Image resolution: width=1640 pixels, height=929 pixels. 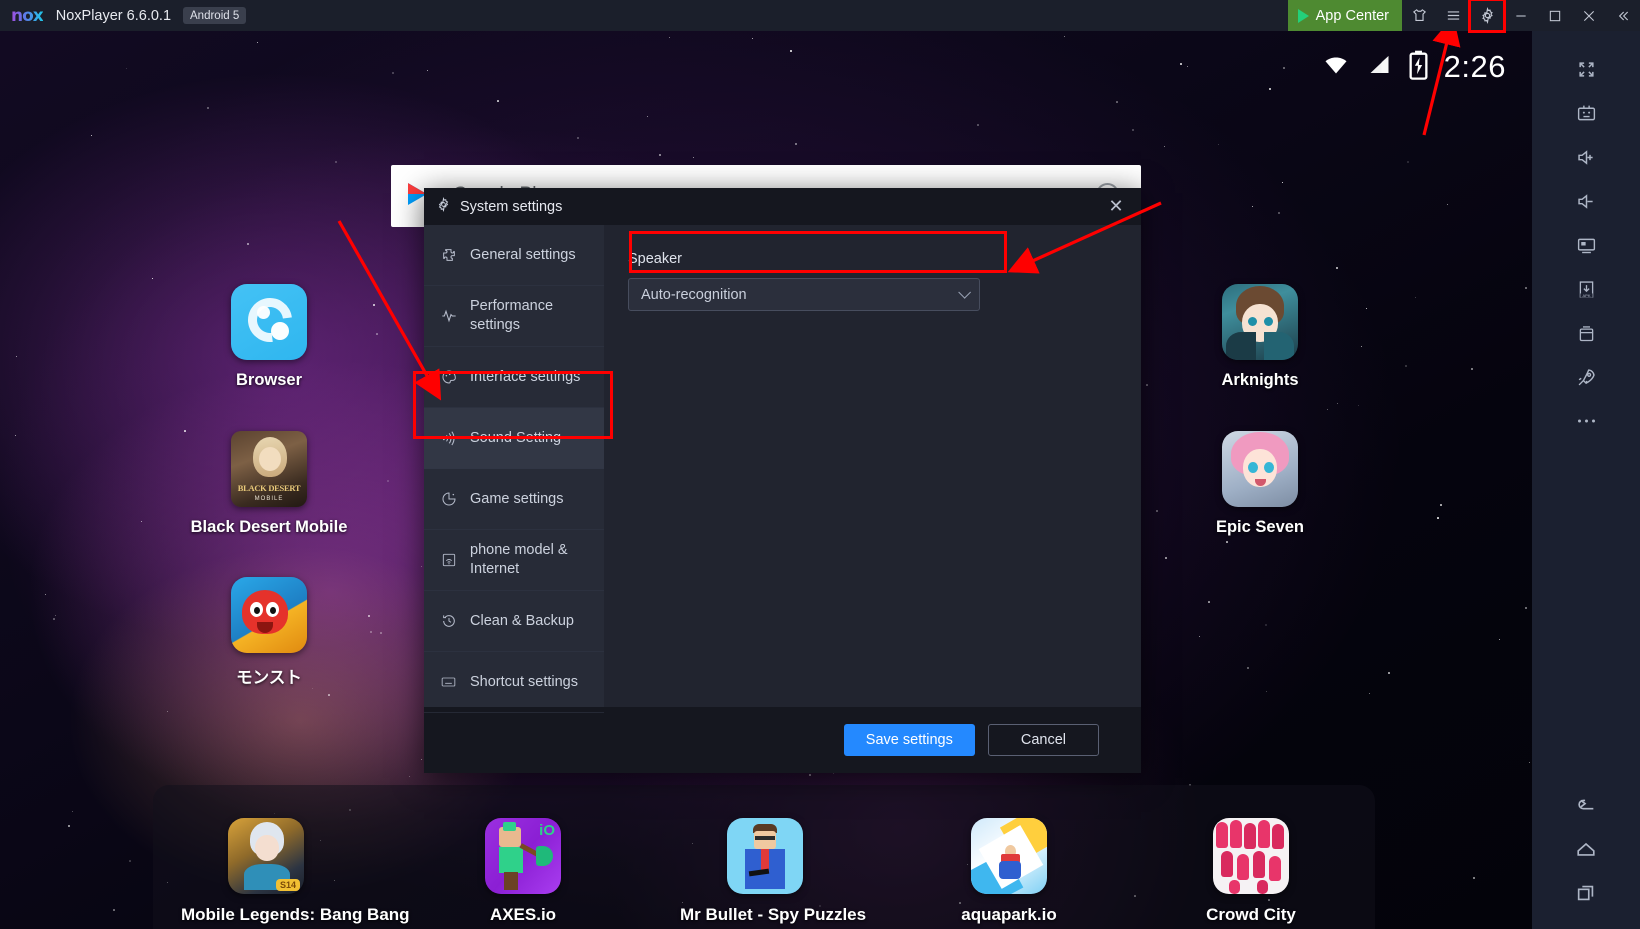 What do you see at coordinates (1352, 15) in the screenshot?
I see `app-center-label: App Center` at bounding box center [1352, 15].